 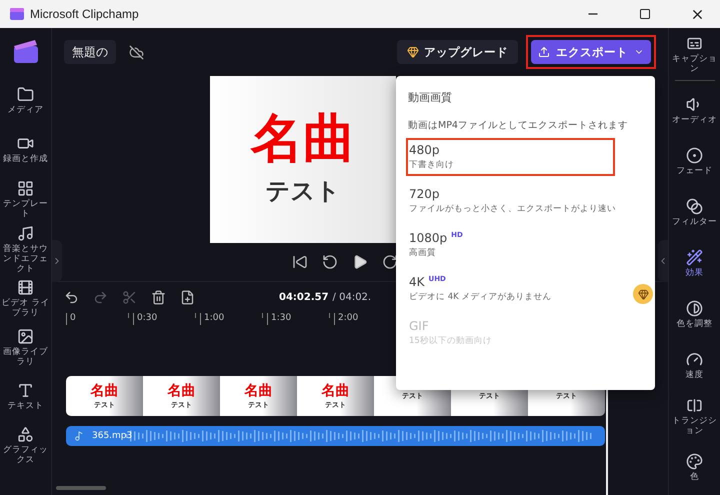 What do you see at coordinates (413, 52) in the screenshot?
I see `gem-icon` at bounding box center [413, 52].